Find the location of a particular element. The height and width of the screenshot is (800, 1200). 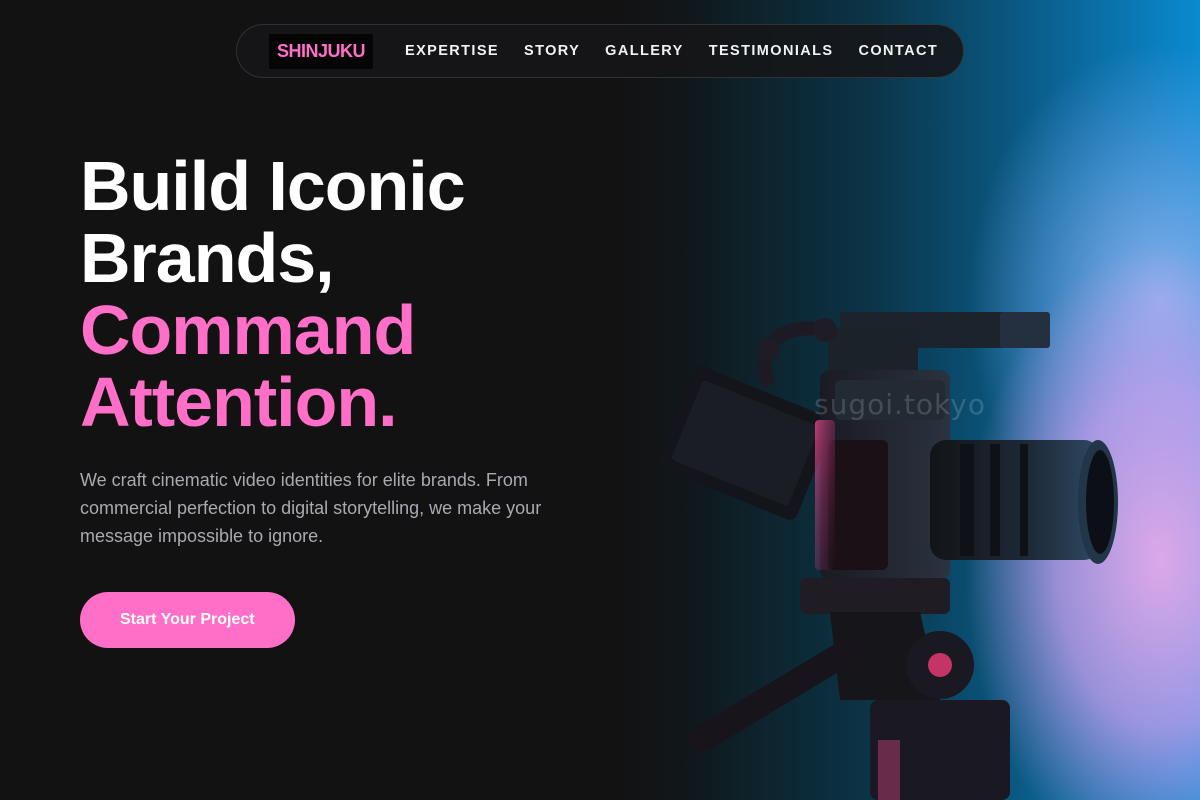

headline-line-2: Brands, is located at coordinates (207, 258).